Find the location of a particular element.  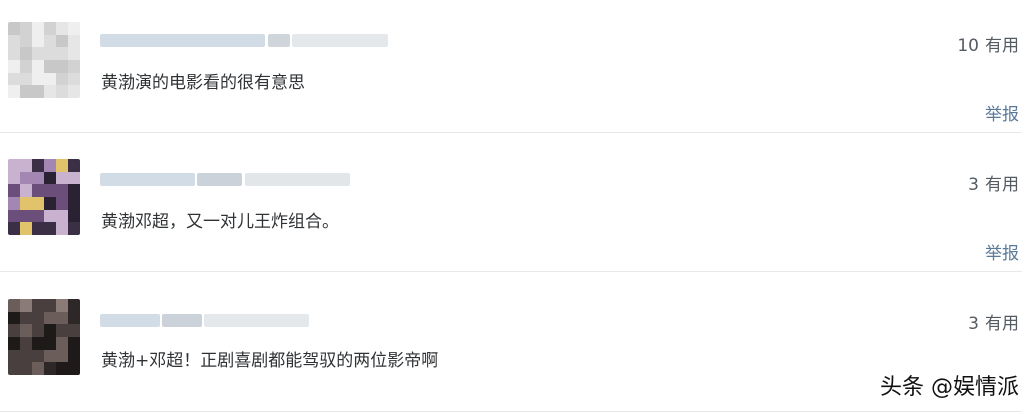

comment-text: 黄渤演的电影看的很有意思 is located at coordinates (203, 83).